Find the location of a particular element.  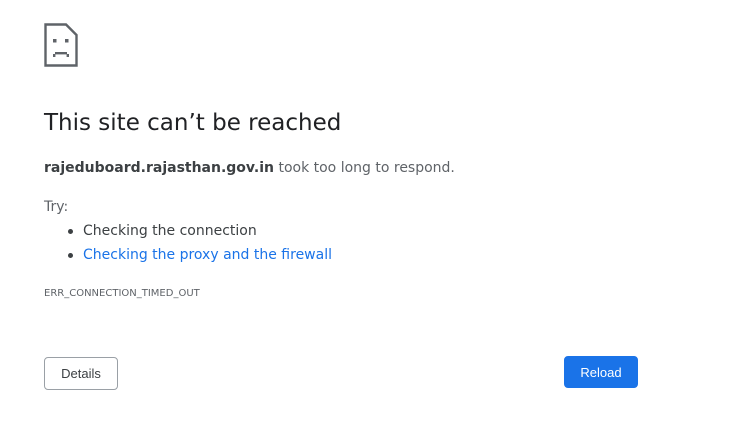

sad-page-icon is located at coordinates (61, 45).